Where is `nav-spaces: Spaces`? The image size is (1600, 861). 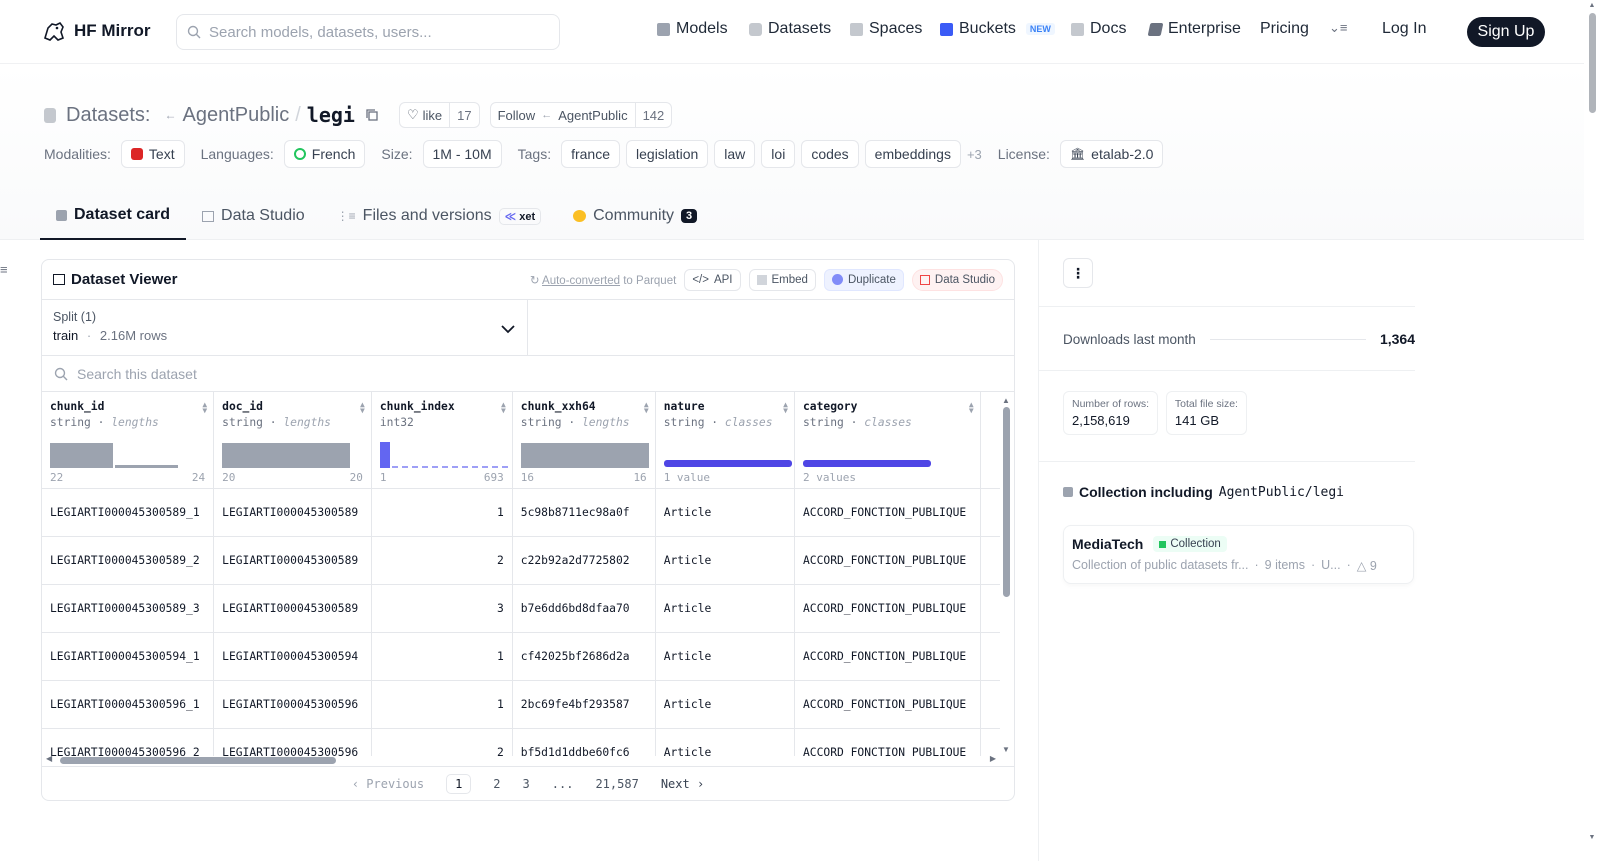
nav-spaces: Spaces is located at coordinates (886, 29).